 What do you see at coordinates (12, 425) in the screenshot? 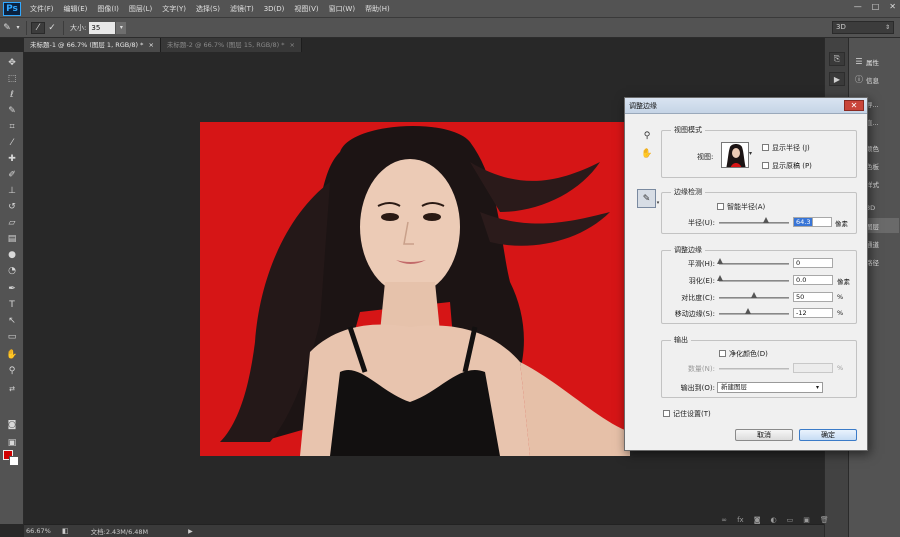
I see `quick-mask-icon: ◙` at bounding box center [12, 425].